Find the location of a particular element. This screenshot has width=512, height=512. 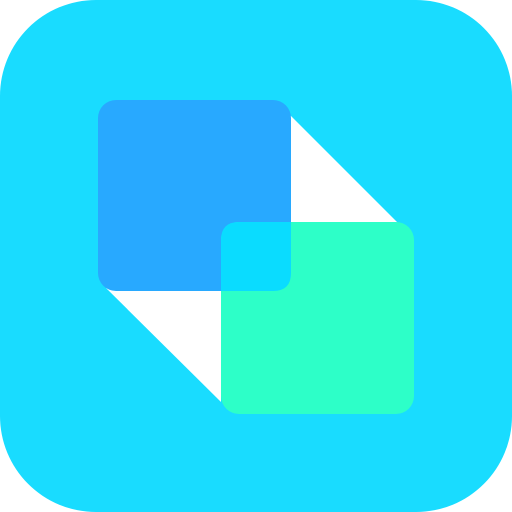

overlap-region is located at coordinates (256, 256).